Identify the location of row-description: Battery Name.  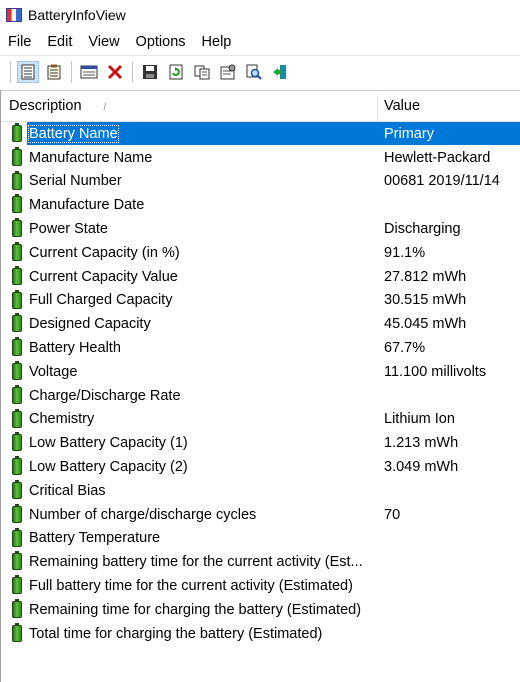
(73, 133).